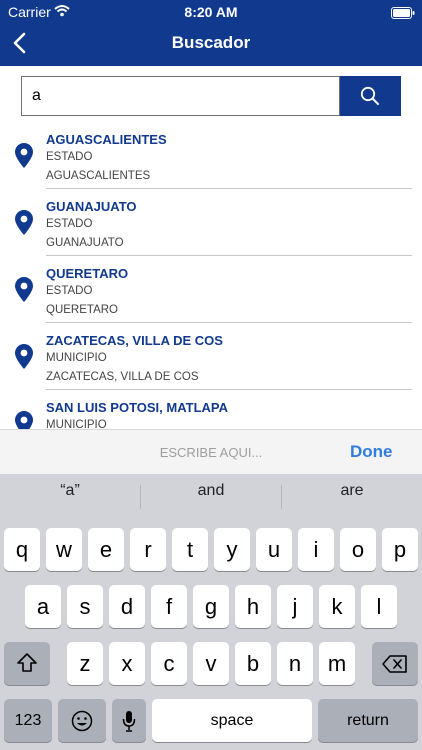 The image size is (422, 750). What do you see at coordinates (211, 663) in the screenshot?
I see `key: v` at bounding box center [211, 663].